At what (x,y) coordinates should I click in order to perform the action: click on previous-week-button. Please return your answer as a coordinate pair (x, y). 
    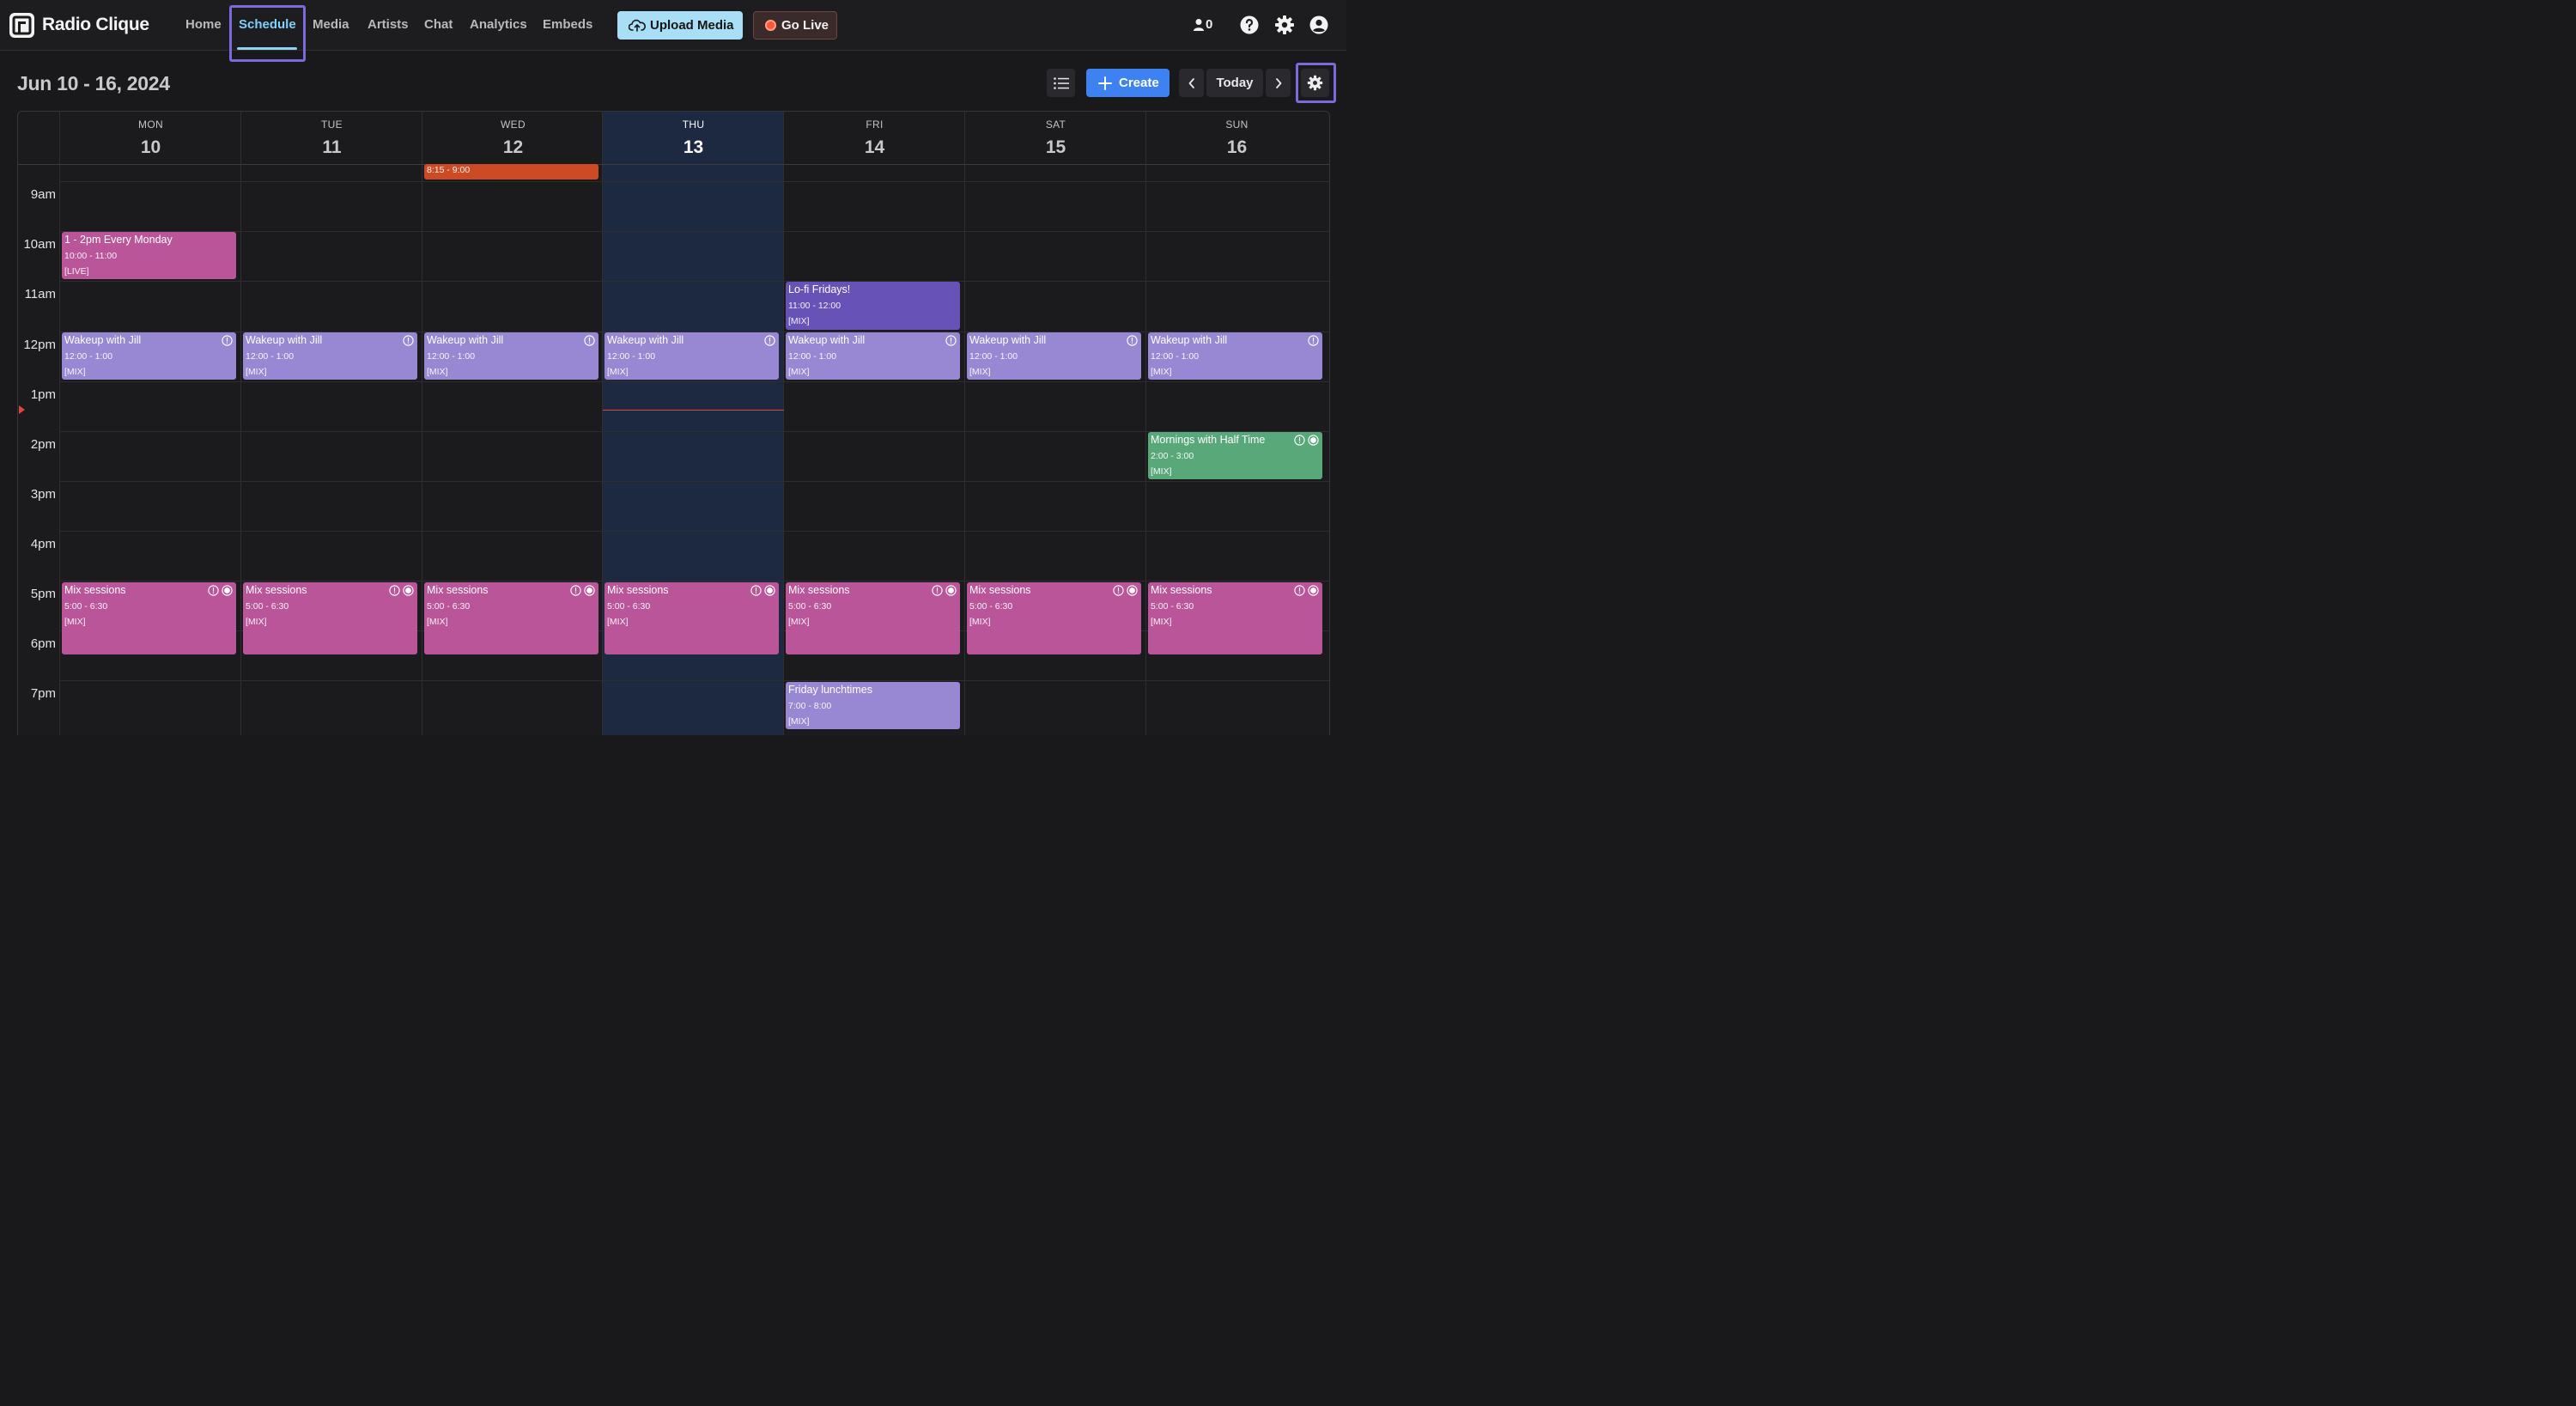
    Looking at the image, I should click on (1191, 83).